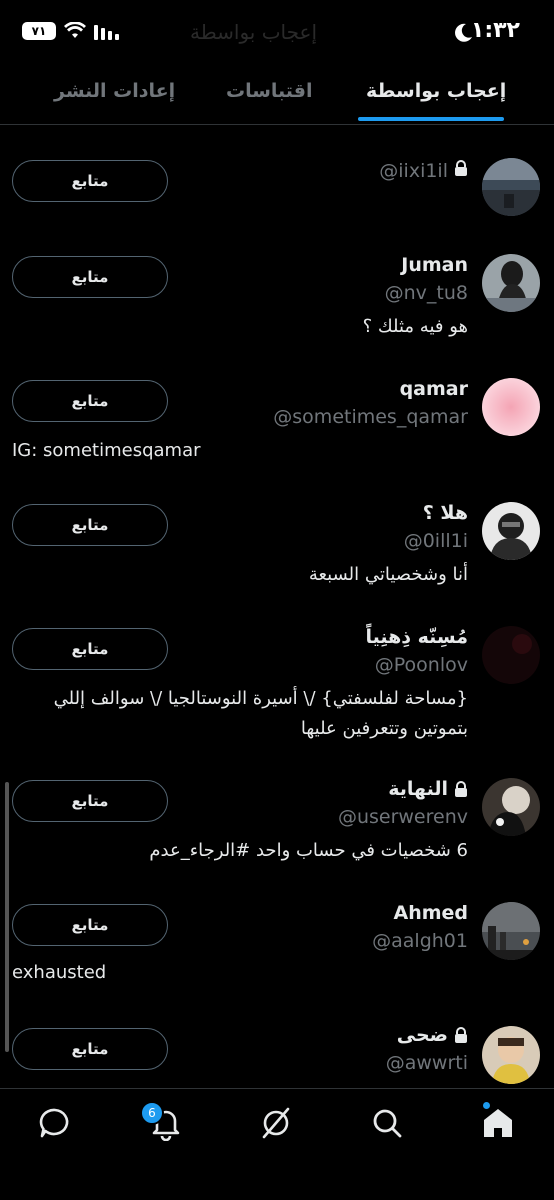 This screenshot has width=554, height=1200. Describe the element at coordinates (418, 789) in the screenshot. I see `user-name-text: النهاية` at that location.